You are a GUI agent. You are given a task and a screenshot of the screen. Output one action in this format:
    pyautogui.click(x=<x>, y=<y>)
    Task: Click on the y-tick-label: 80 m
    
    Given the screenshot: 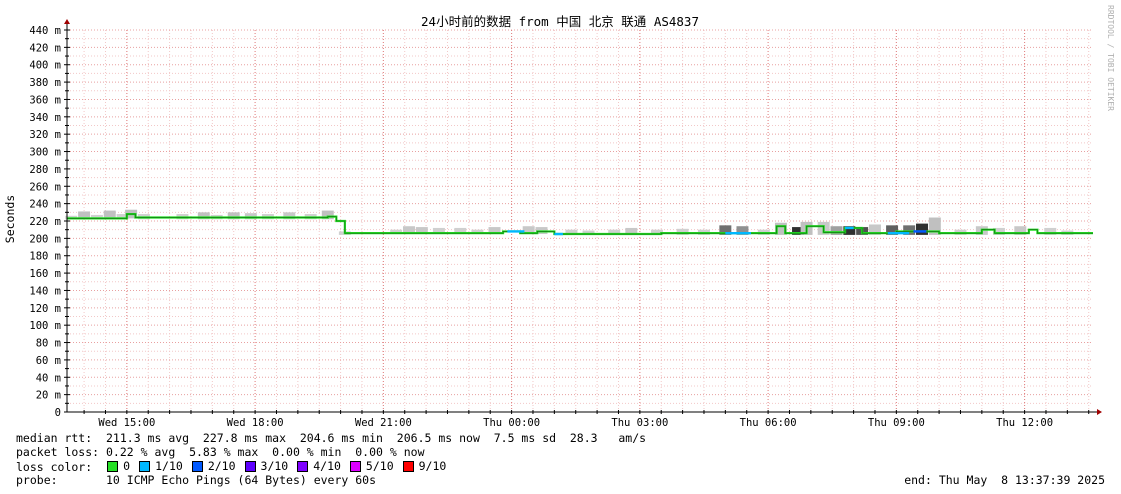 What is the action you would take?
    pyautogui.click(x=48, y=344)
    